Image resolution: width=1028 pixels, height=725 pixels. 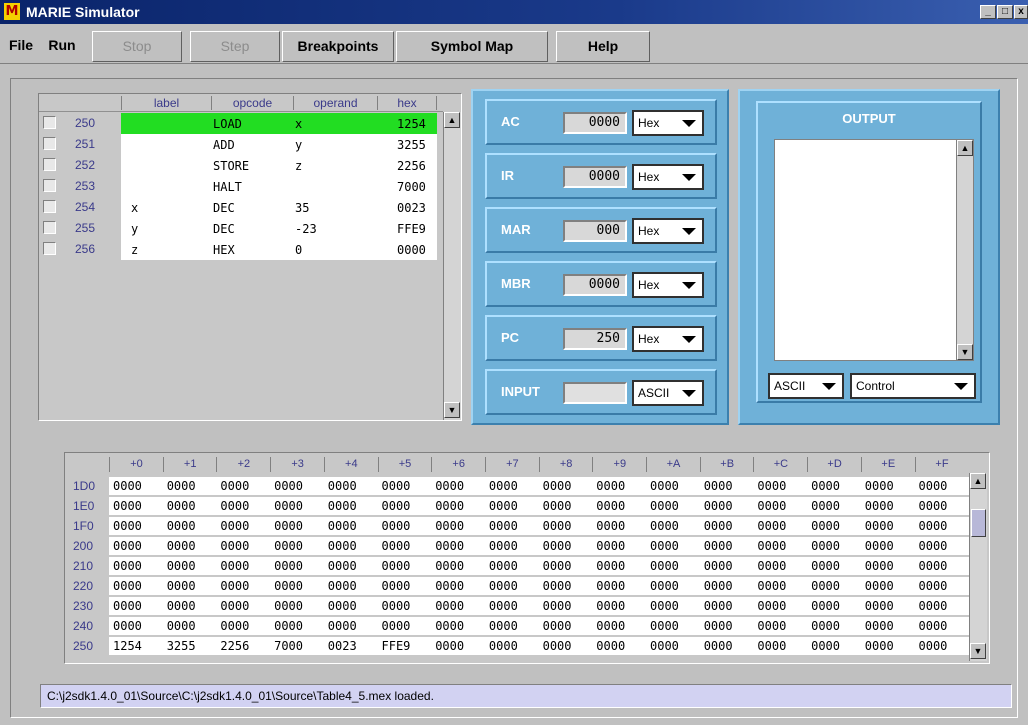 I want to click on memory-cell: 7000, so click(x=288, y=646).